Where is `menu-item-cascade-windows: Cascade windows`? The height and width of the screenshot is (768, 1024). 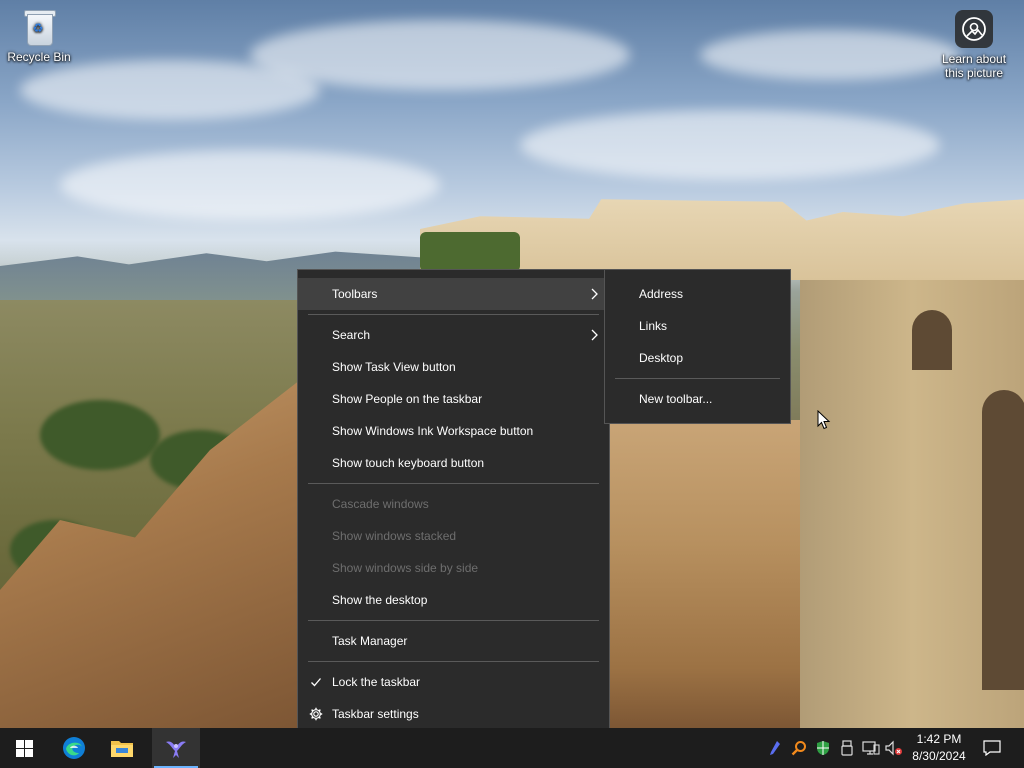 menu-item-cascade-windows: Cascade windows is located at coordinates (453, 504).